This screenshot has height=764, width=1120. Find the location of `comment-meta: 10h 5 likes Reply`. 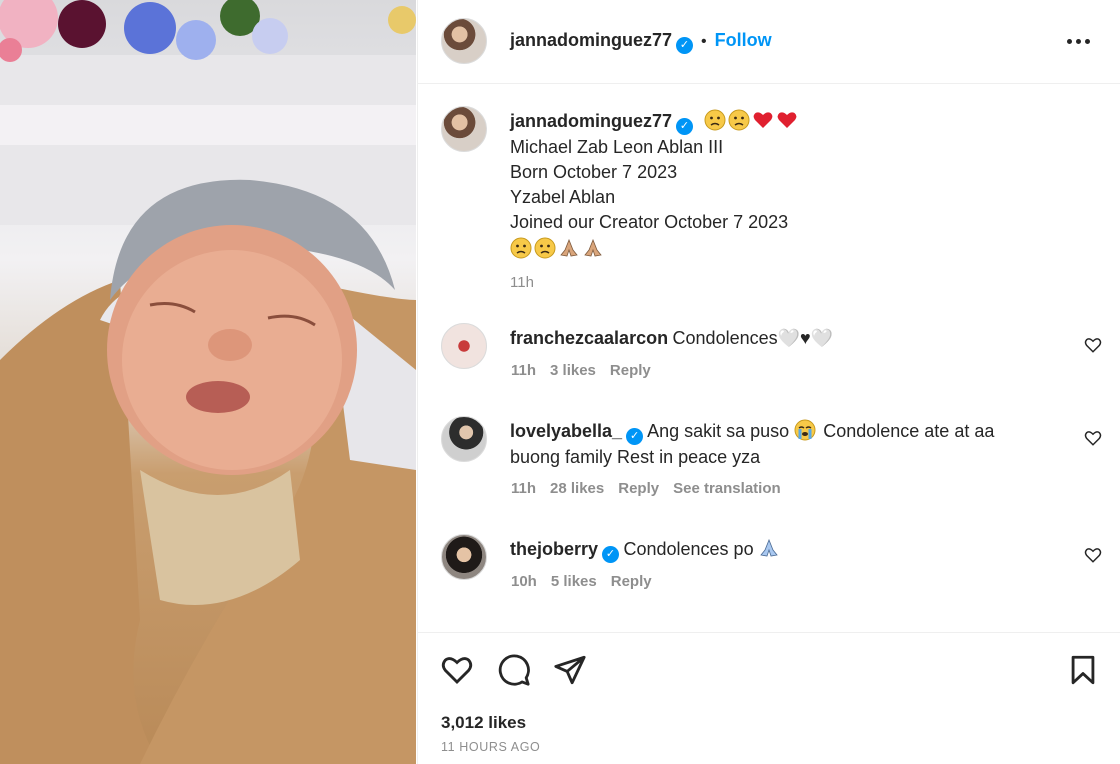

comment-meta: 10h 5 likes Reply is located at coordinates (588, 581).